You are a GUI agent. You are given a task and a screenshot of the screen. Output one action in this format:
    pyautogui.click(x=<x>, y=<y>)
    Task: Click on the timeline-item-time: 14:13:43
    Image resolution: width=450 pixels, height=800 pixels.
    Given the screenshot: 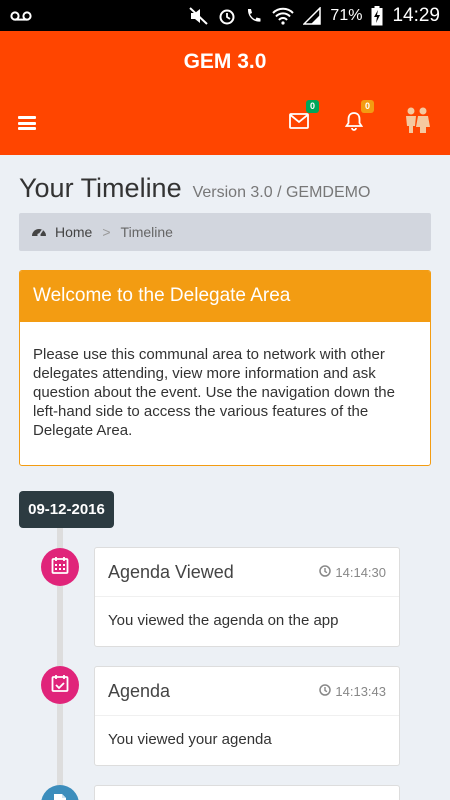 What is the action you would take?
    pyautogui.click(x=352, y=691)
    